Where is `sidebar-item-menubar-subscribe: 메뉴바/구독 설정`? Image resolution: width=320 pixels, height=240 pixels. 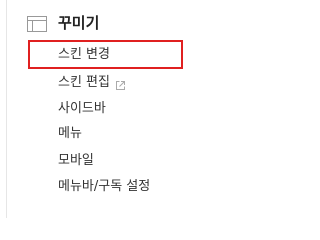 sidebar-item-menubar-subscribe: 메뉴바/구독 설정 is located at coordinates (104, 187).